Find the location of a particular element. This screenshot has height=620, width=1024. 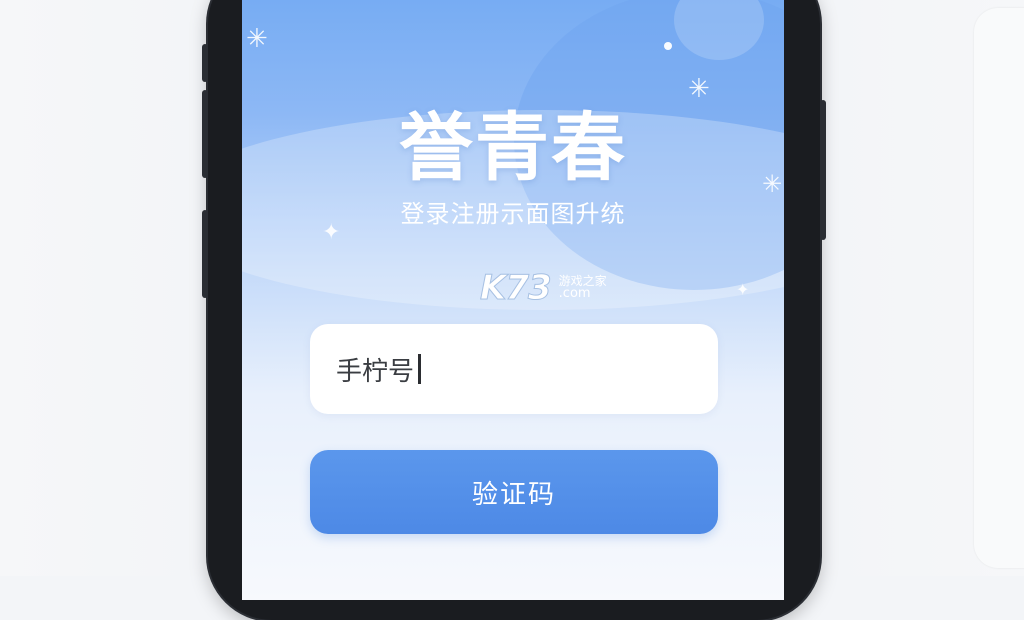

phone-number-label: 手柠号 is located at coordinates (375, 371).